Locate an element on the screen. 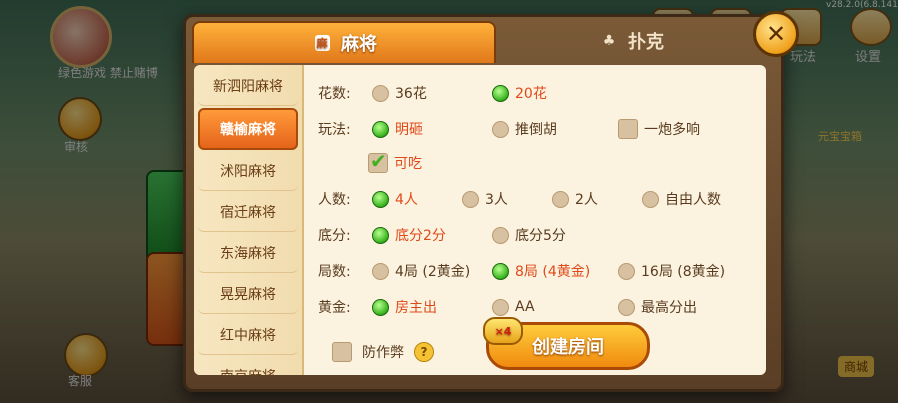 The width and height of the screenshot is (898, 403). hua-option-20: 20花 is located at coordinates (519, 93).